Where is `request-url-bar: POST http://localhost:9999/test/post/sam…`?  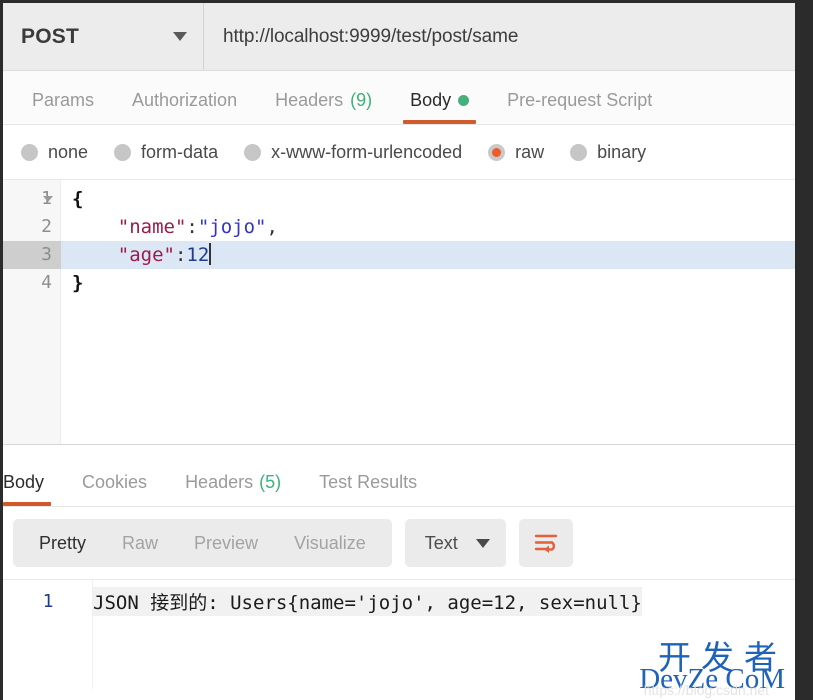
request-url-bar: POST http://localhost:9999/test/post/sam… is located at coordinates (399, 37).